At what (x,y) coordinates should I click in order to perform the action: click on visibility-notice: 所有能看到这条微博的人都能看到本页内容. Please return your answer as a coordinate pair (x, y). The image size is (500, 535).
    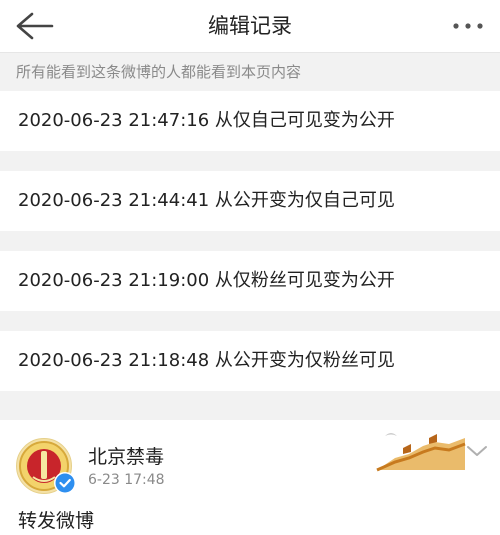
    Looking at the image, I should click on (250, 72).